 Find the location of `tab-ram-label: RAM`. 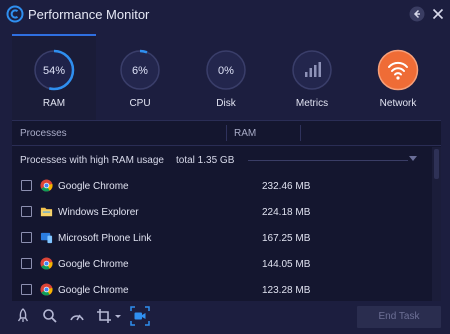

tab-ram-label: RAM is located at coordinates (54, 103).